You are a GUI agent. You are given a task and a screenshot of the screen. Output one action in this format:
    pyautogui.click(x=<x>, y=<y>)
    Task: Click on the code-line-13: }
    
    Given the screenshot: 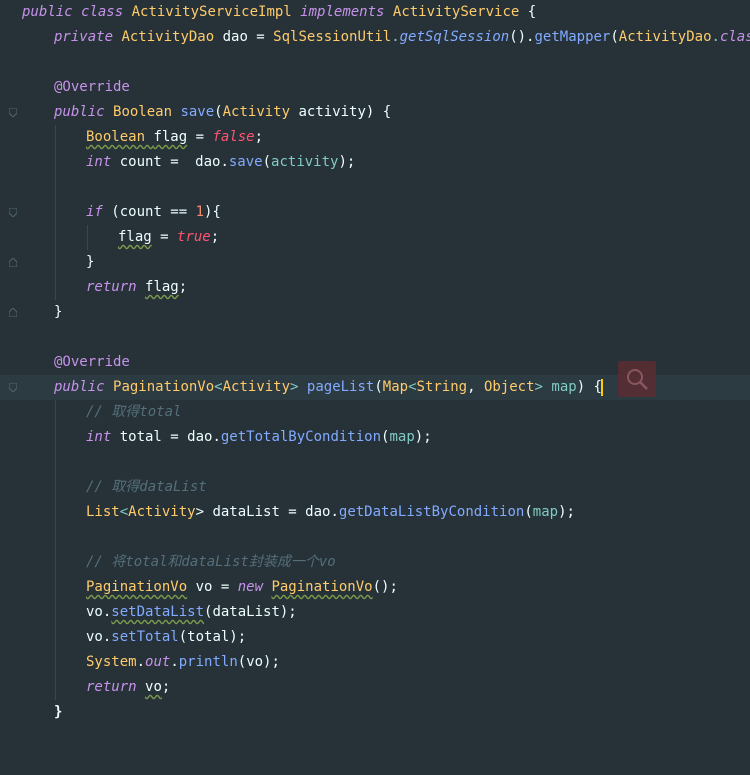 What is the action you would take?
    pyautogui.click(x=375, y=312)
    